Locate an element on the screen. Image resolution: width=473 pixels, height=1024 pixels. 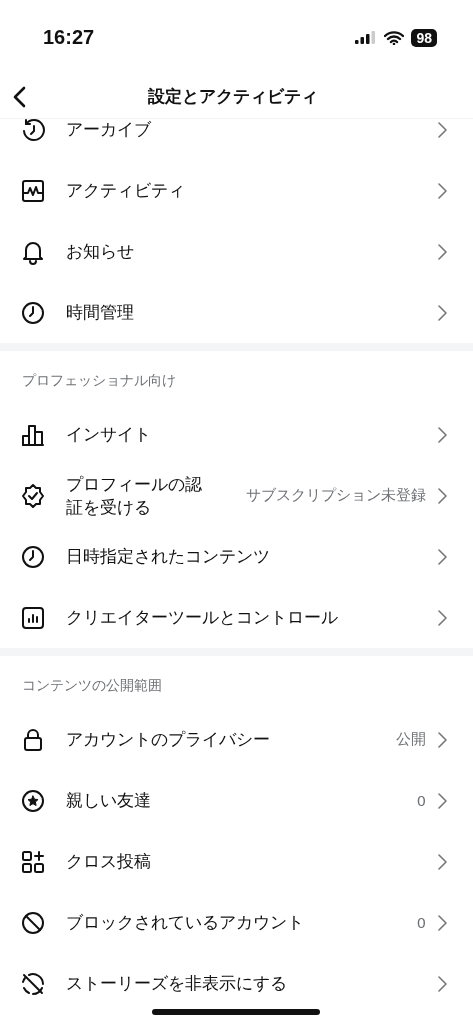
row-value: サブスクリプション未登録 is located at coordinates (336, 495).